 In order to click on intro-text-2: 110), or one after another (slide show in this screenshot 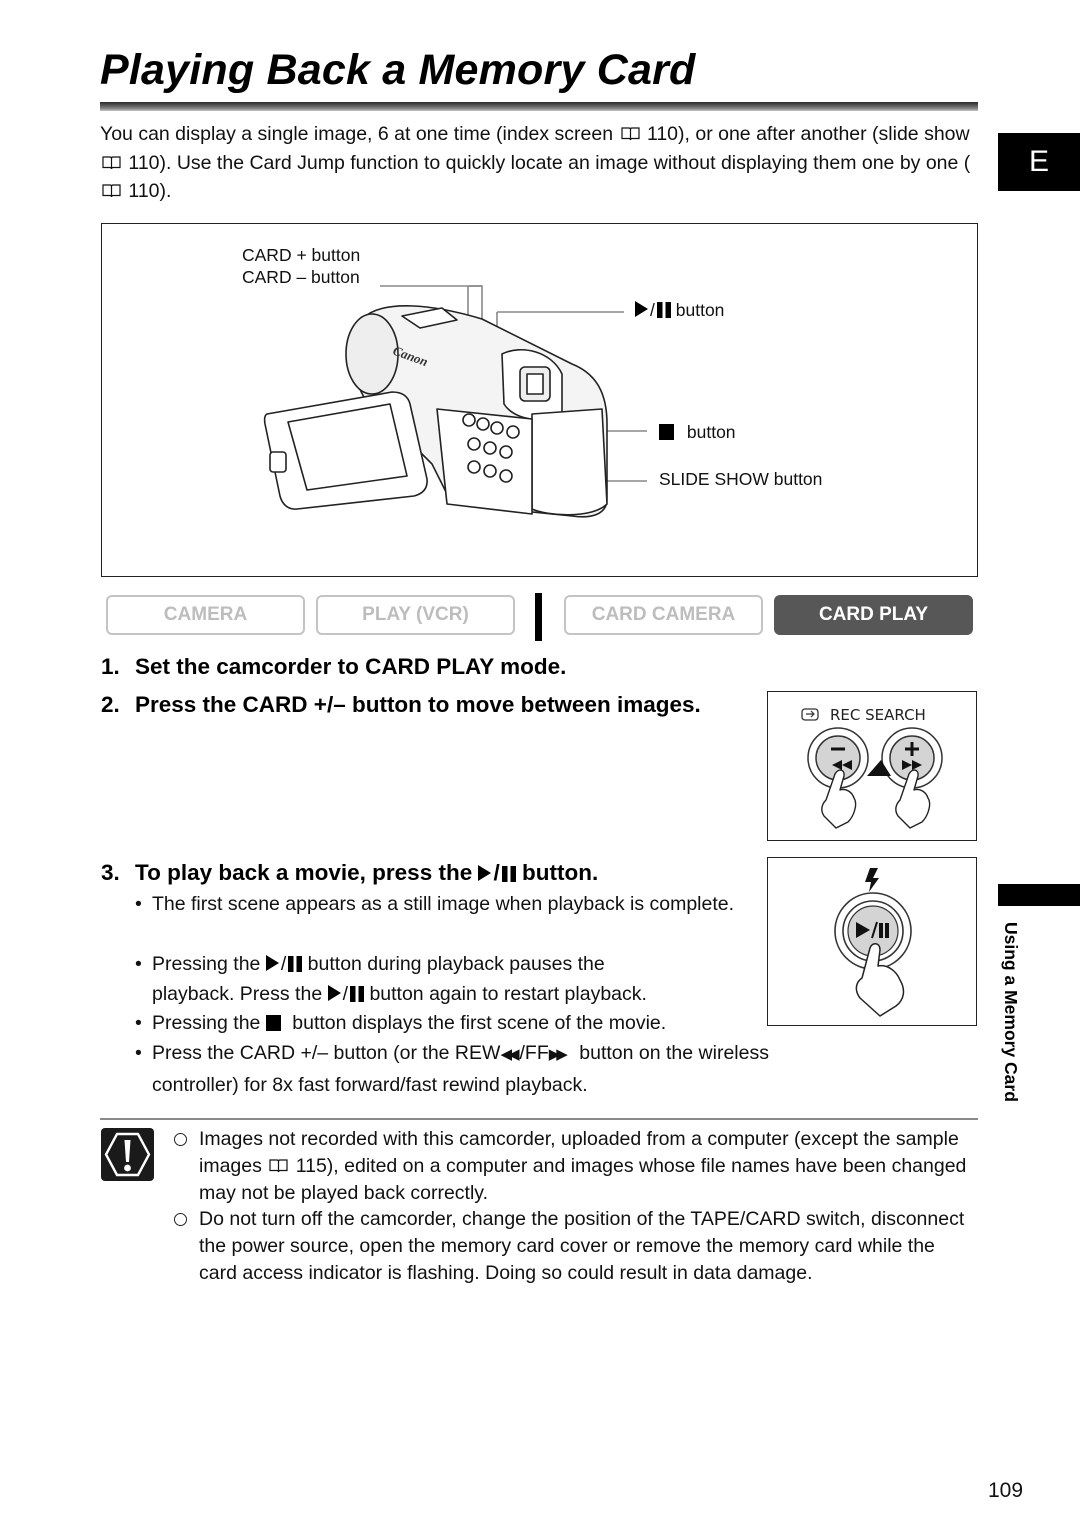, I will do `click(808, 134)`.